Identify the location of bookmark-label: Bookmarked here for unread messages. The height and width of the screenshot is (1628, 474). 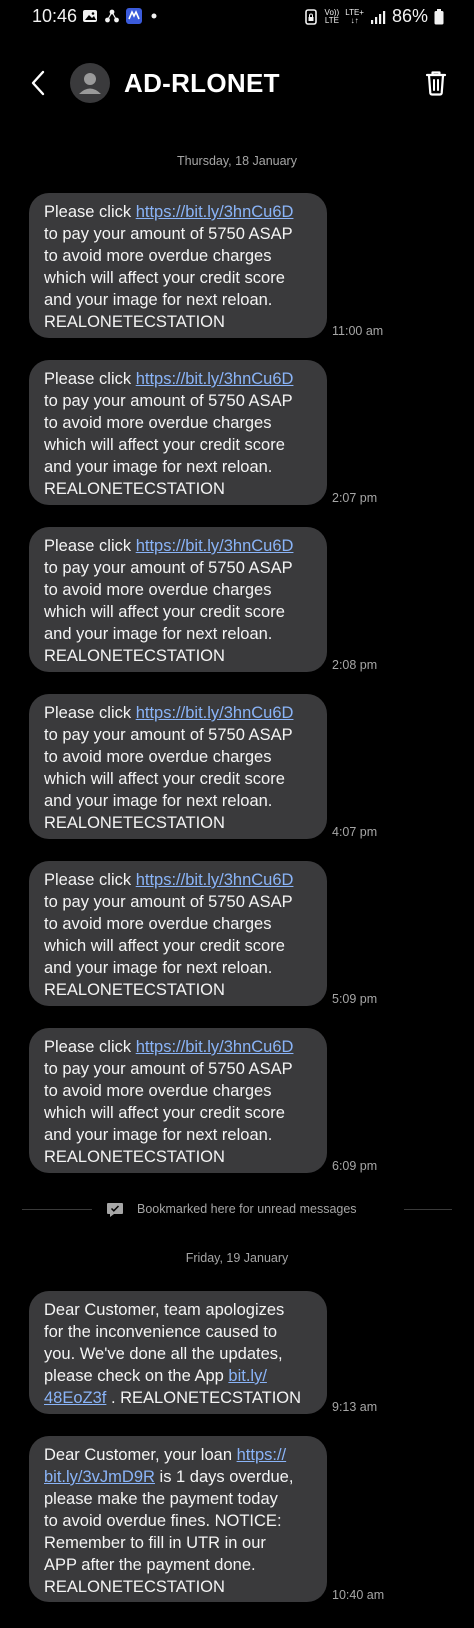
(247, 1209).